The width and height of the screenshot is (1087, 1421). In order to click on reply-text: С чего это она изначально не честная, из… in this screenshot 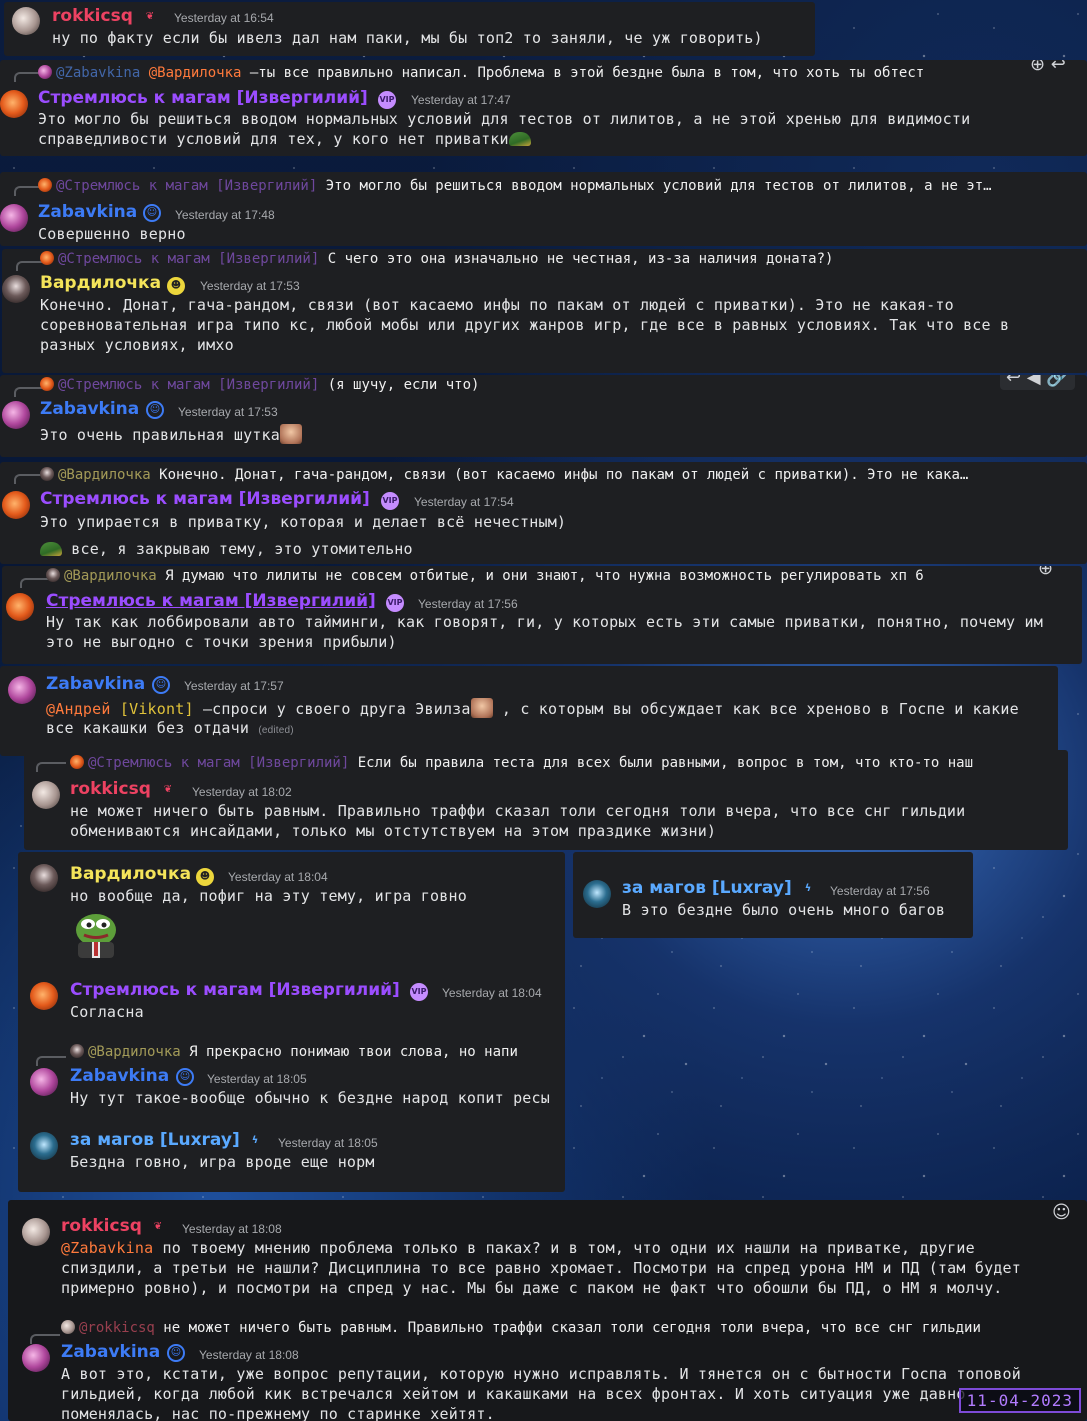, I will do `click(576, 259)`.